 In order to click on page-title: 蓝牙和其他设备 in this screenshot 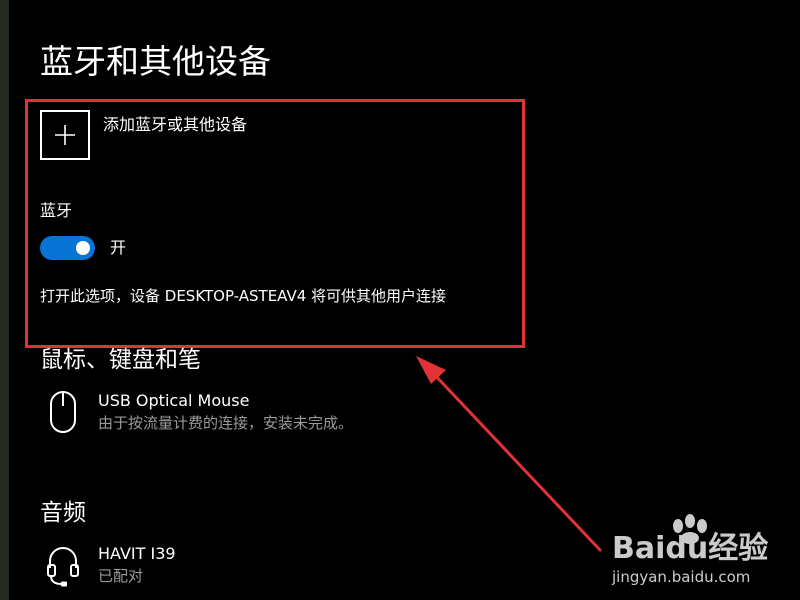, I will do `click(155, 61)`.